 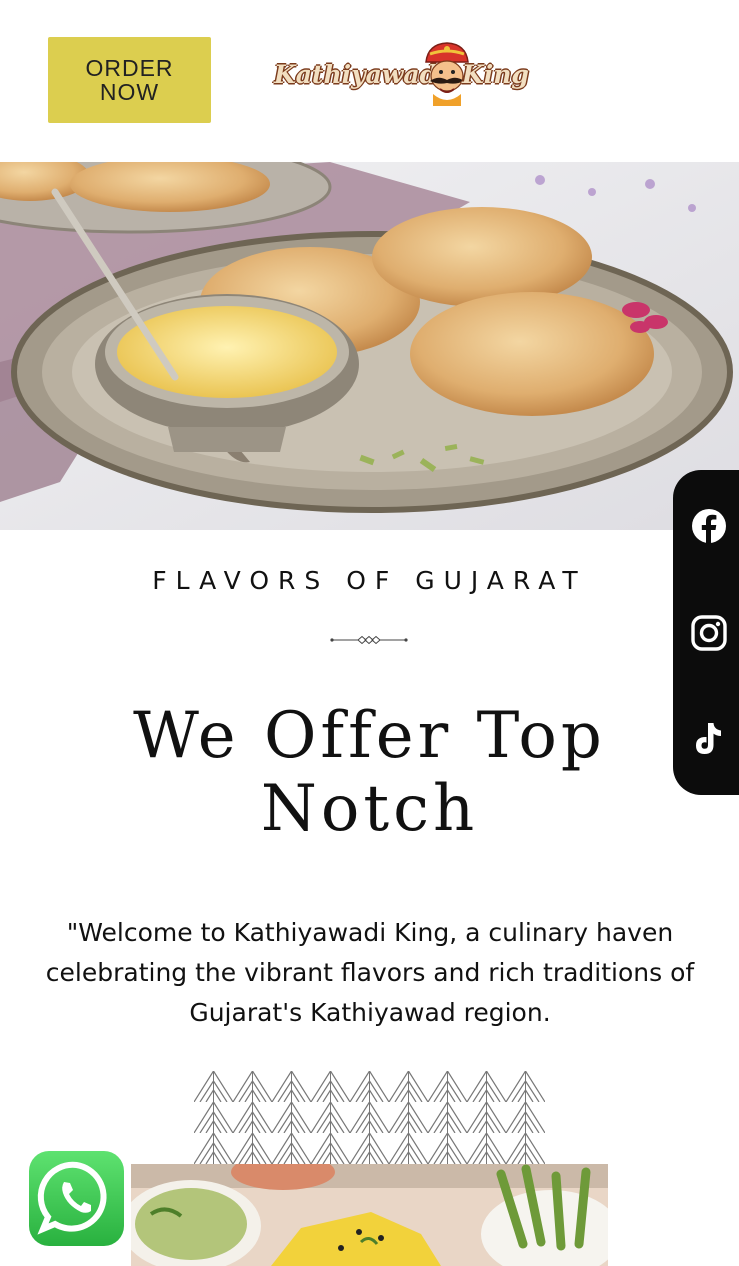 I want to click on geometric-pattern, so click(x=369, y=1117).